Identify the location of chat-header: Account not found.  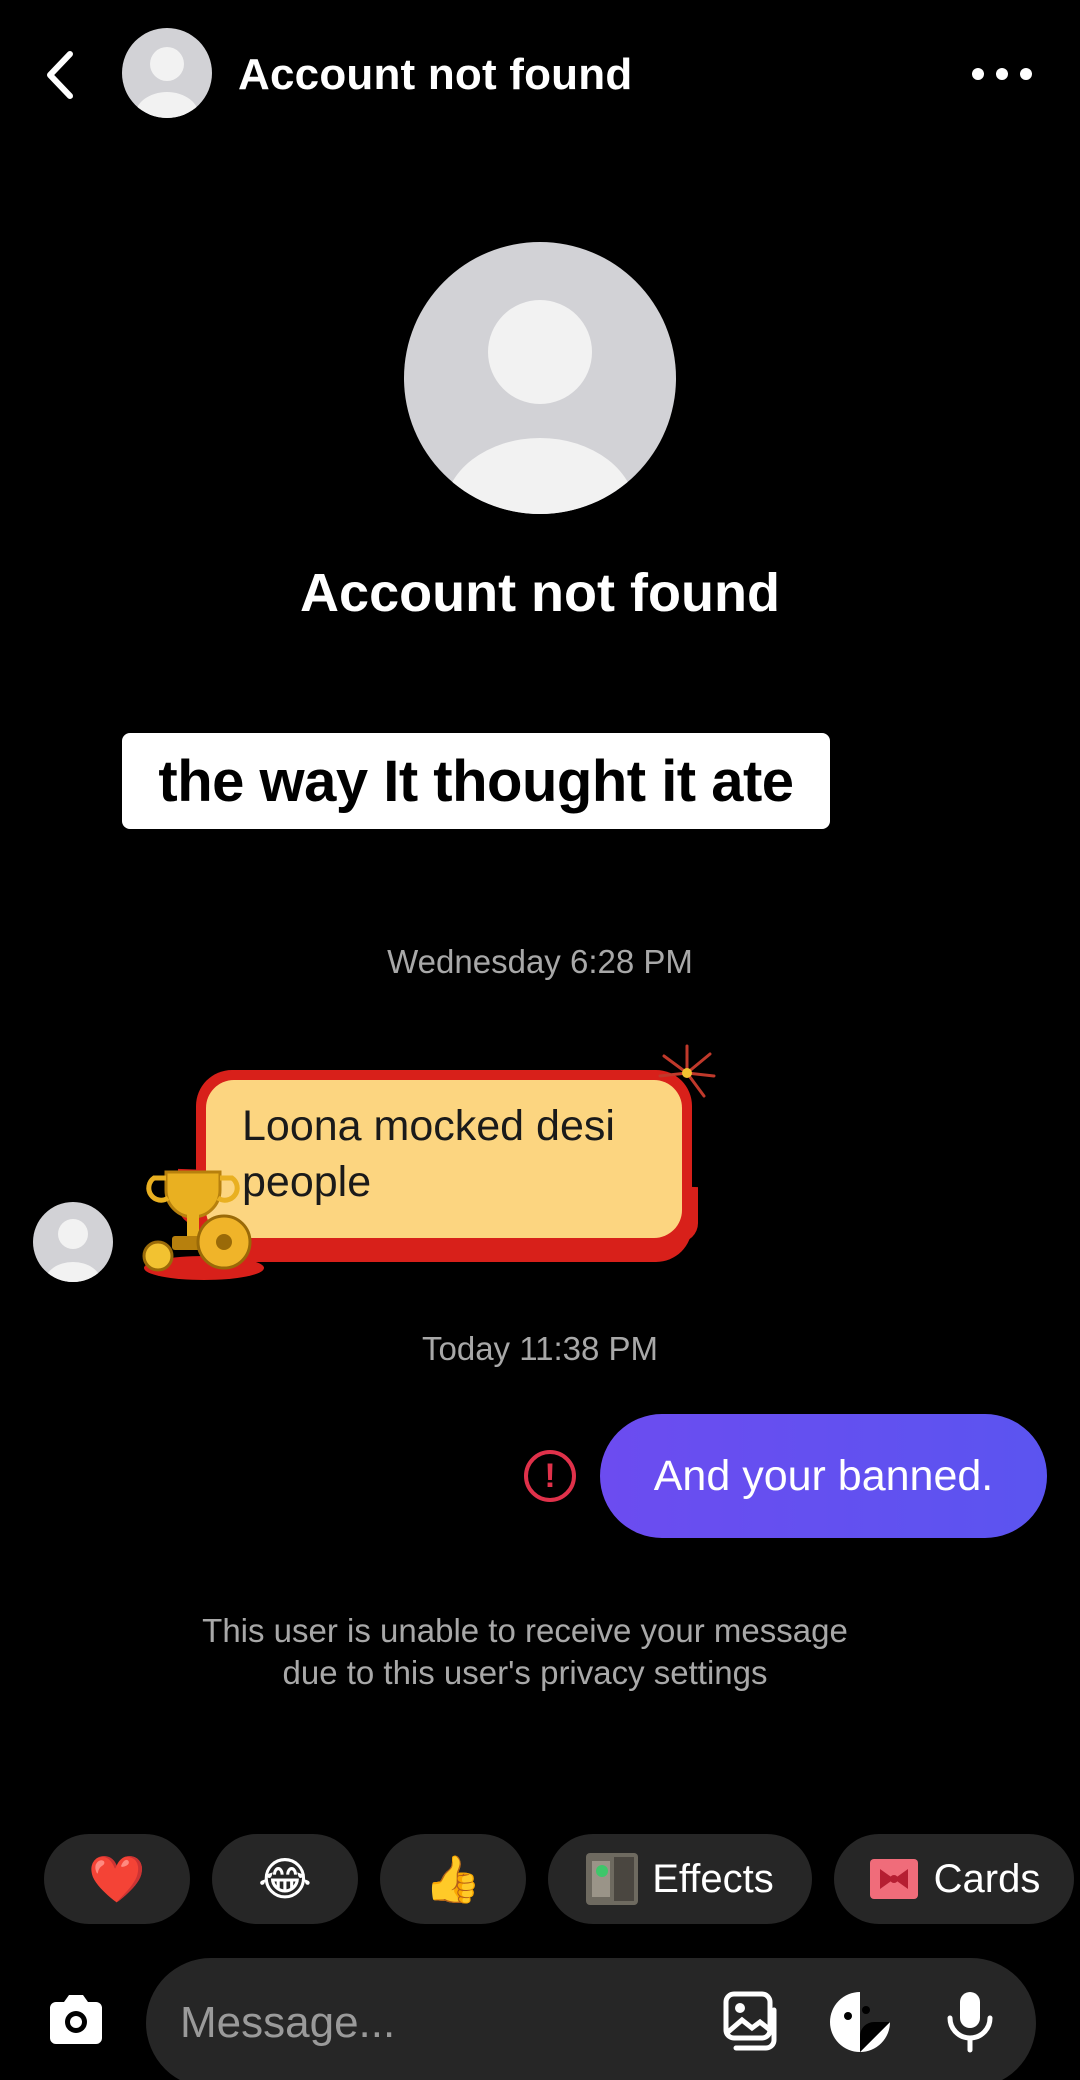
(540, 75).